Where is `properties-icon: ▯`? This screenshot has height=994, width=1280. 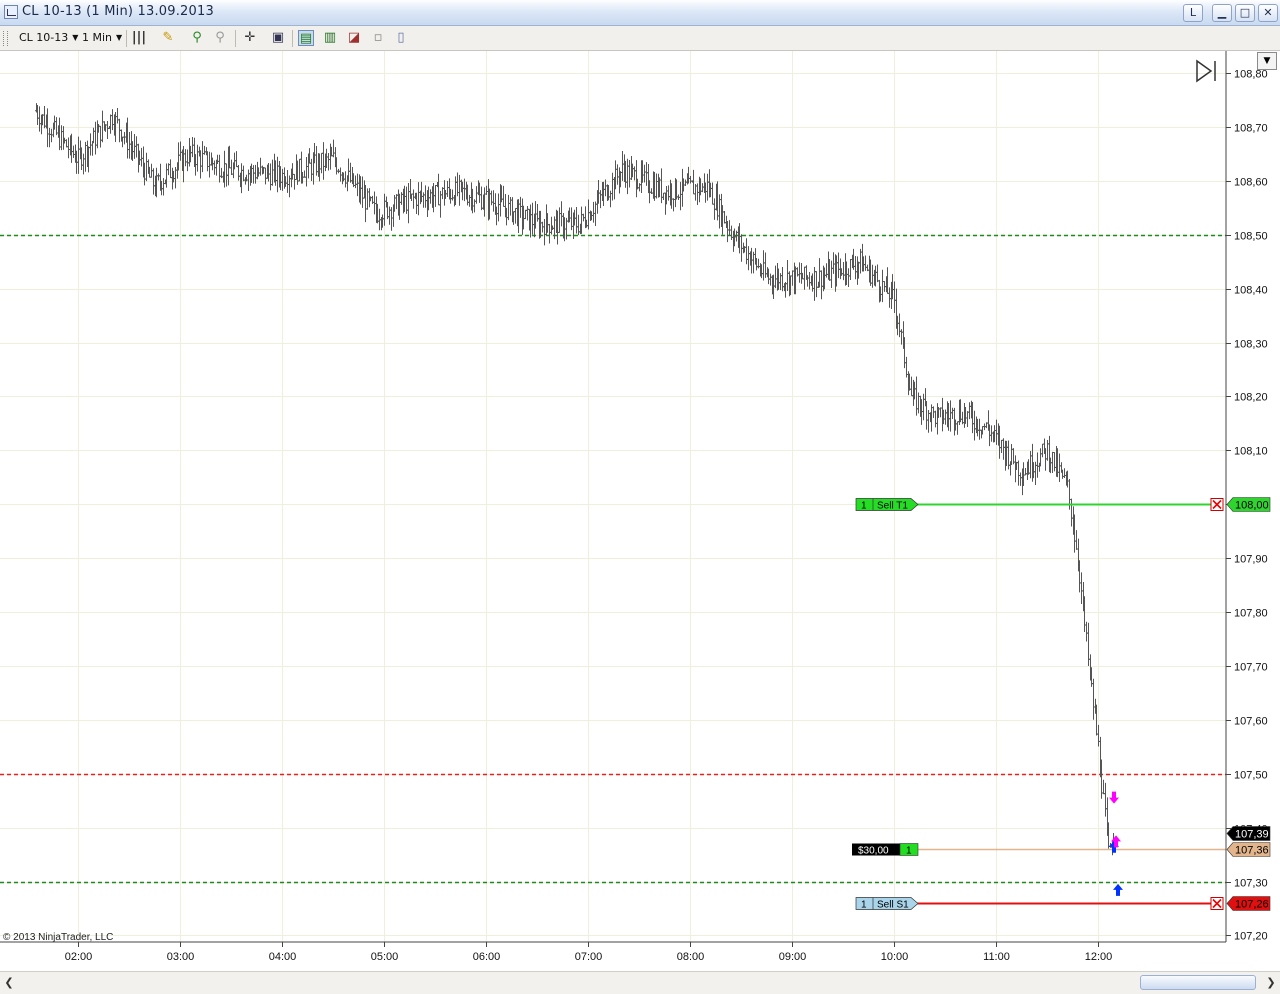
properties-icon: ▯ is located at coordinates (401, 38).